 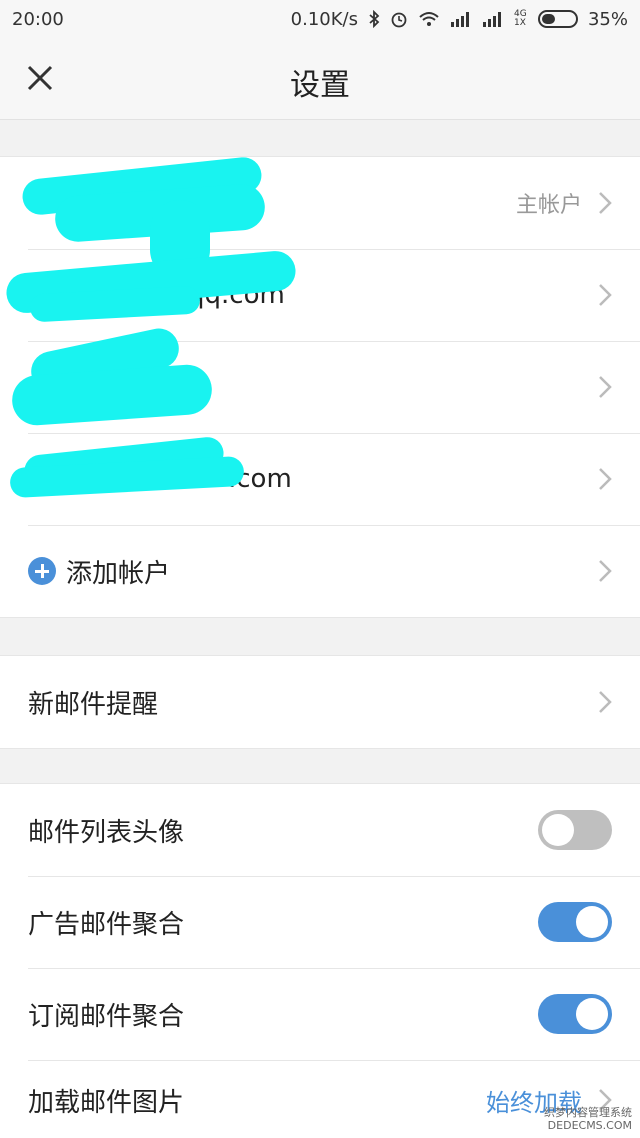 What do you see at coordinates (548, 205) in the screenshot?
I see `primary-account-badge: 主帐户` at bounding box center [548, 205].